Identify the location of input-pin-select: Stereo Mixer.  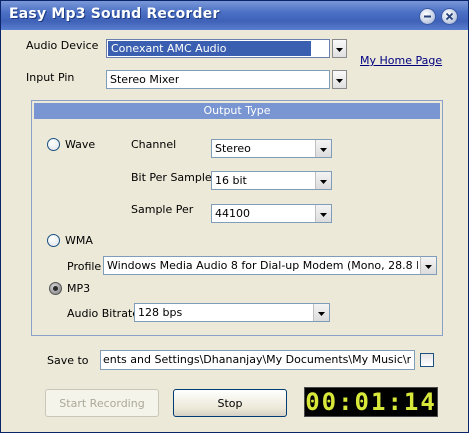
(218, 79).